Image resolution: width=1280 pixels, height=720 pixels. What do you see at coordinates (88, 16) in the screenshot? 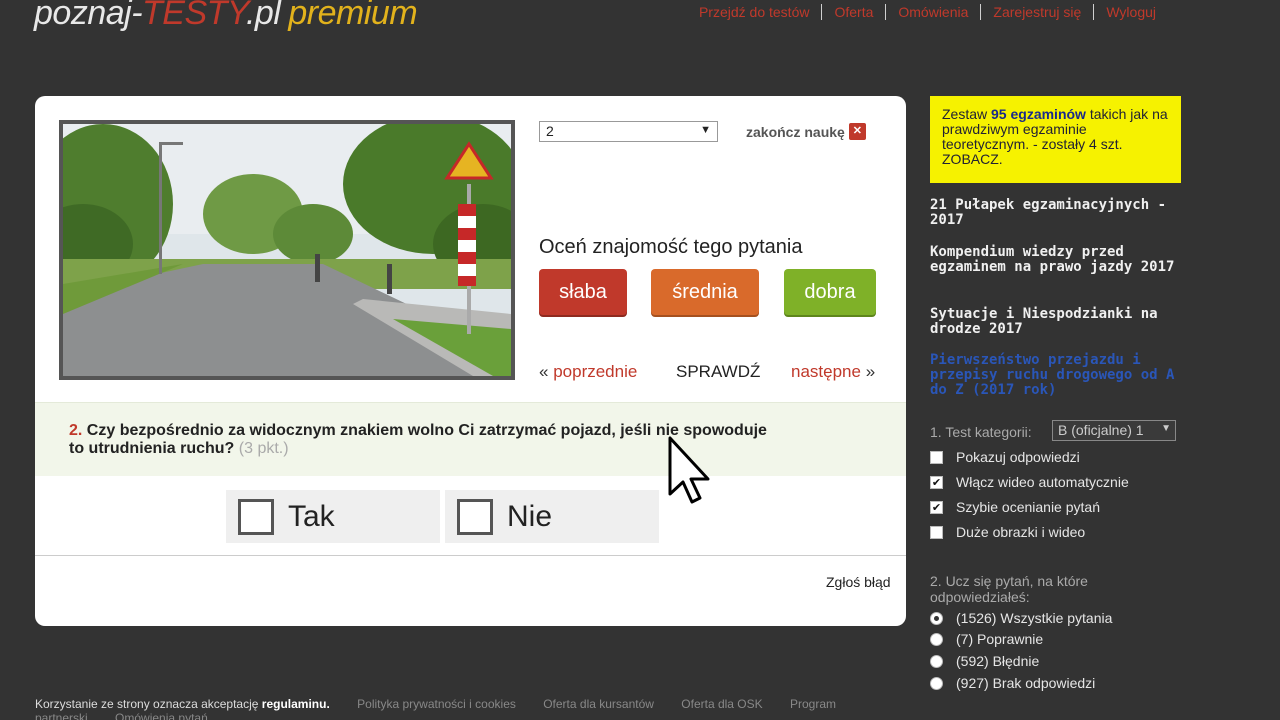
I see `logo-text: poznaj-` at bounding box center [88, 16].